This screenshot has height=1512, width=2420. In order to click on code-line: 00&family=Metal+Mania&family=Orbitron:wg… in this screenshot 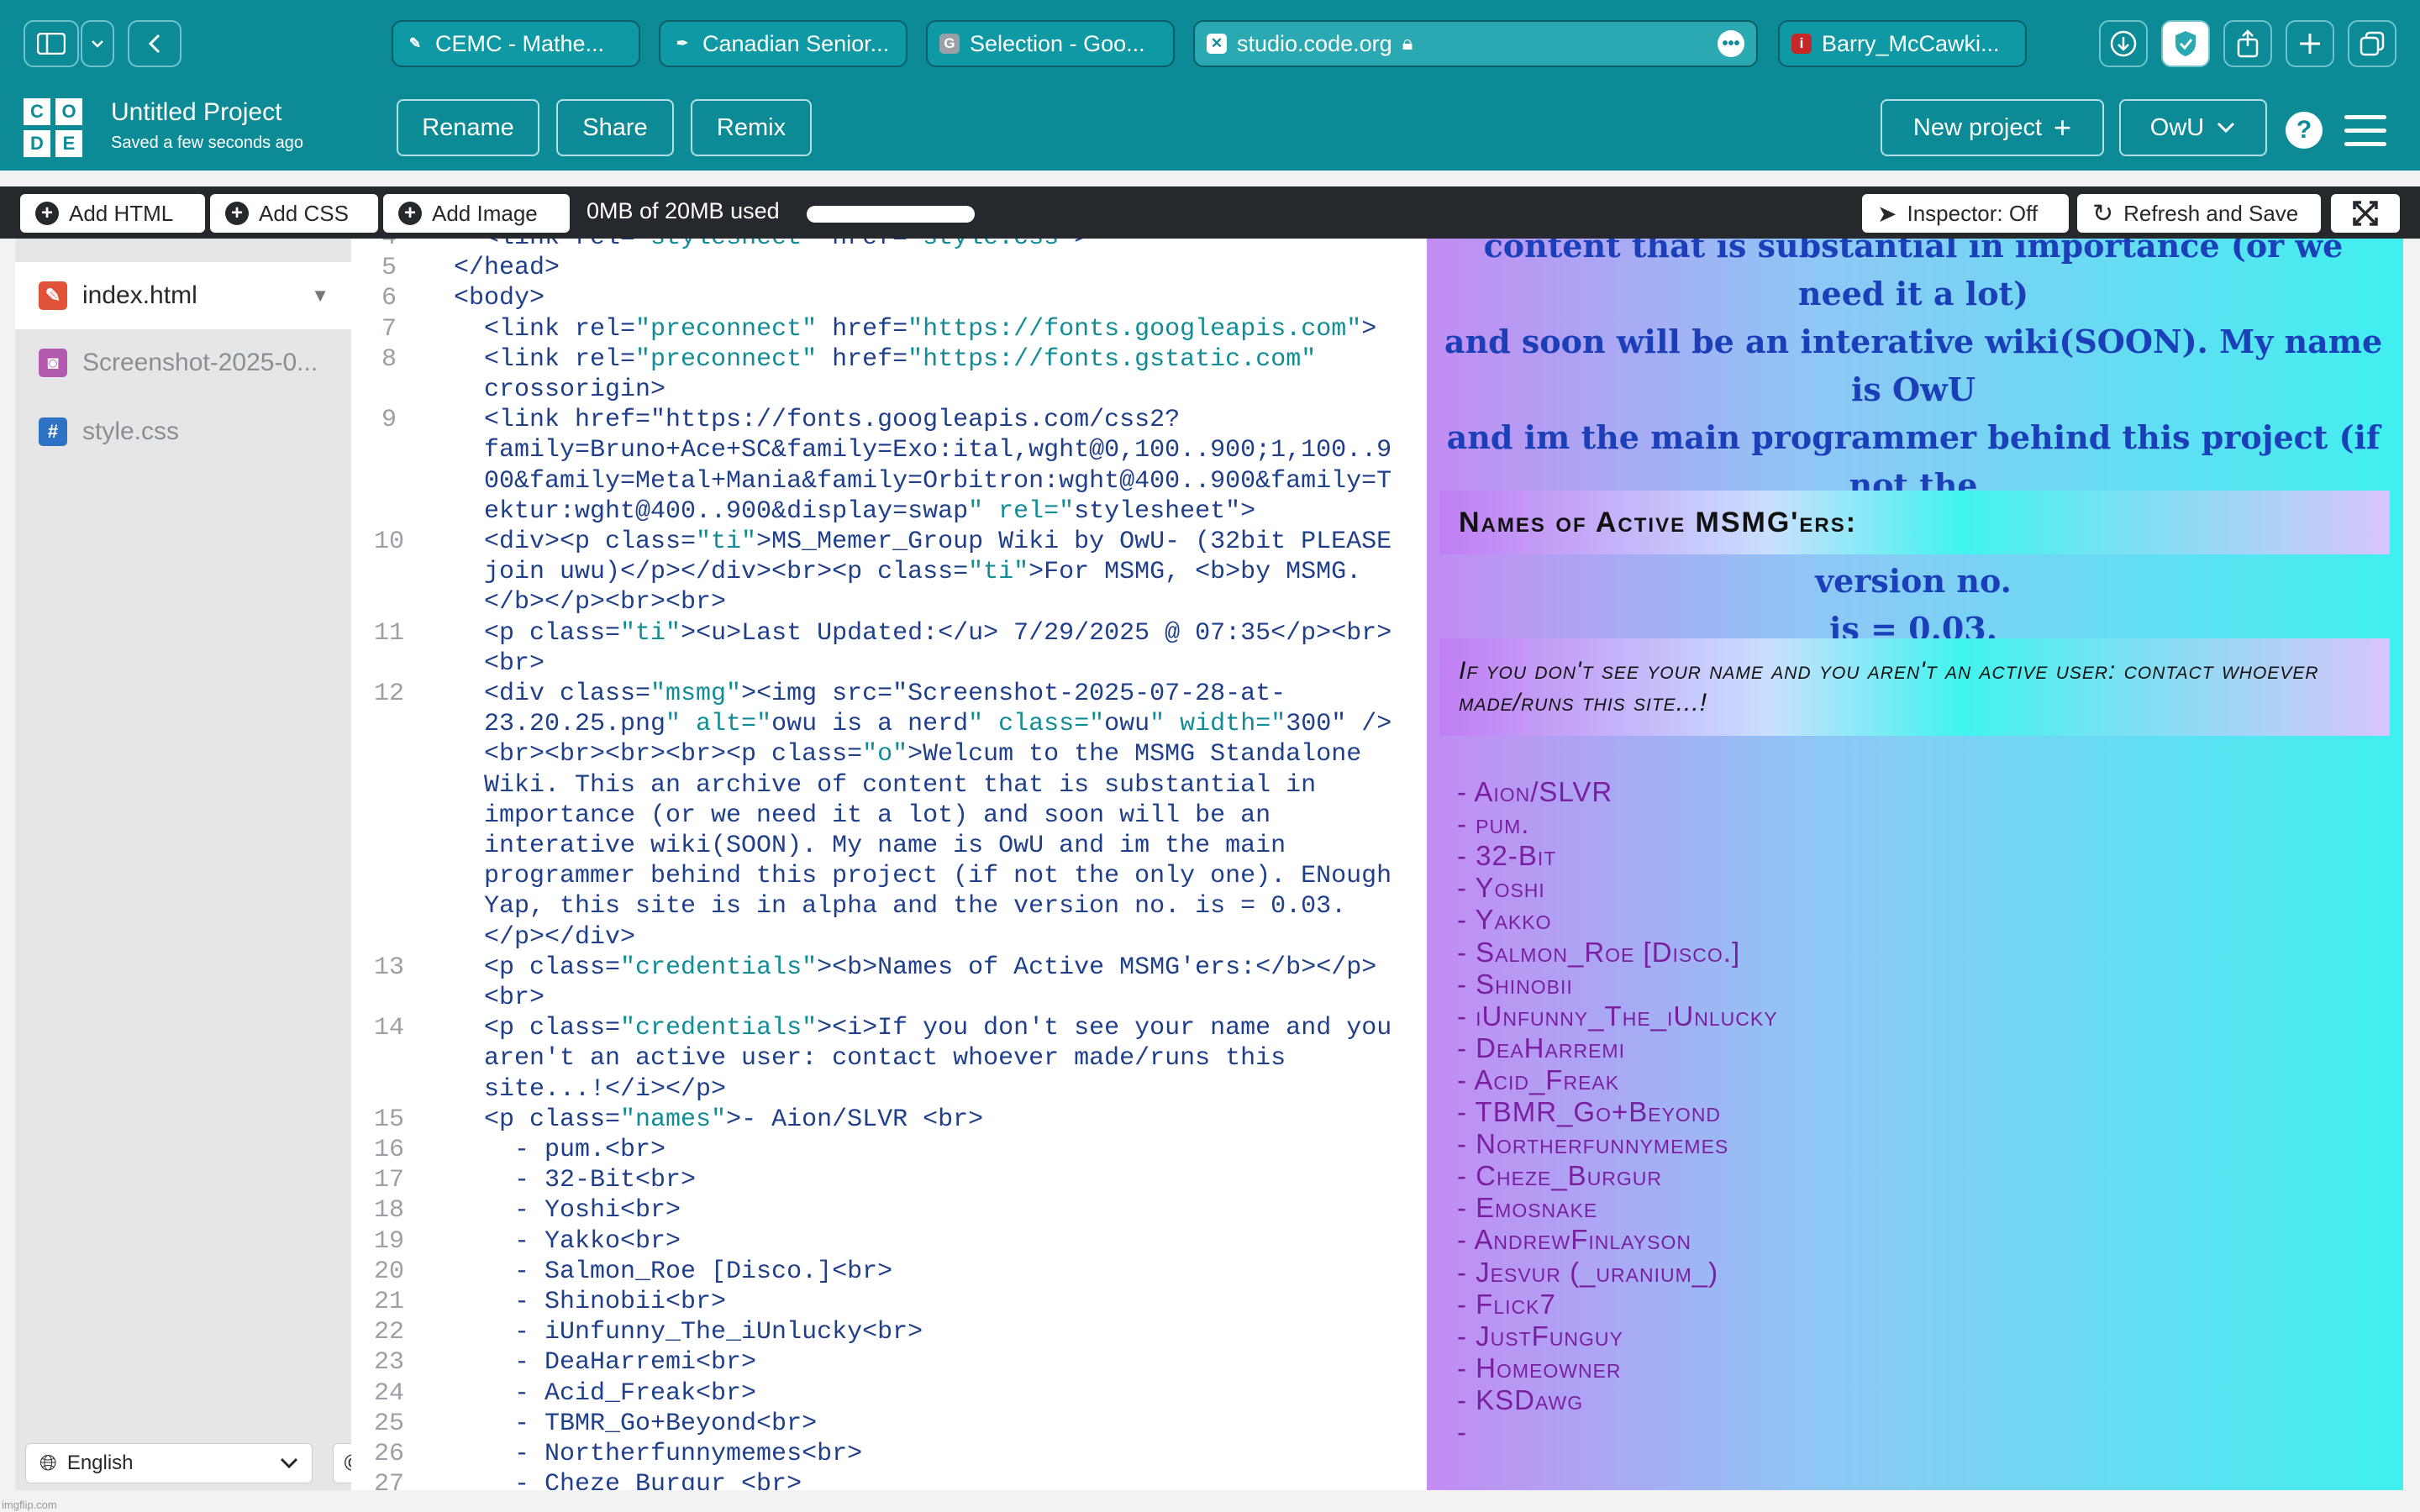, I will do `click(923, 481)`.